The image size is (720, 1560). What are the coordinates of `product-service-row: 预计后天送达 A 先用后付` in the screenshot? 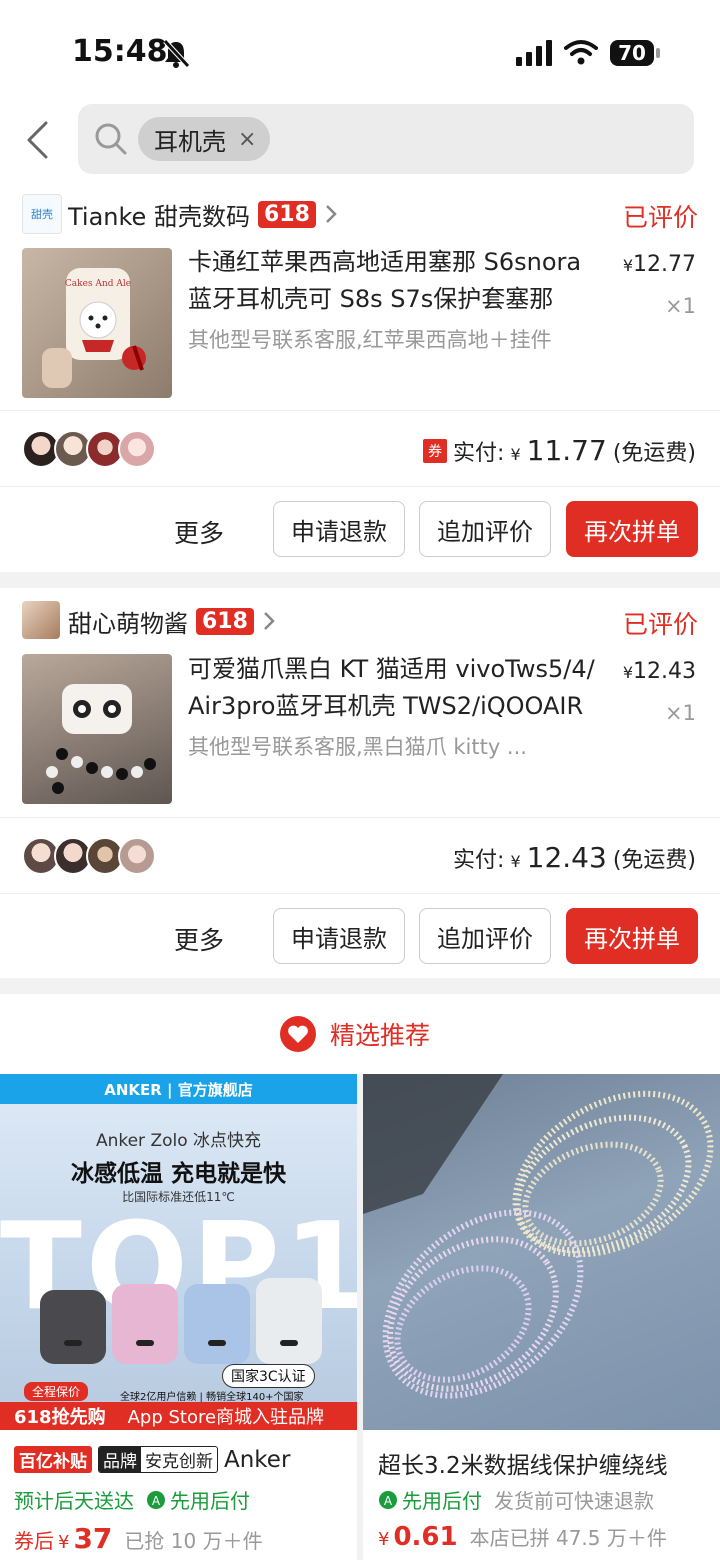 It's located at (132, 1499).